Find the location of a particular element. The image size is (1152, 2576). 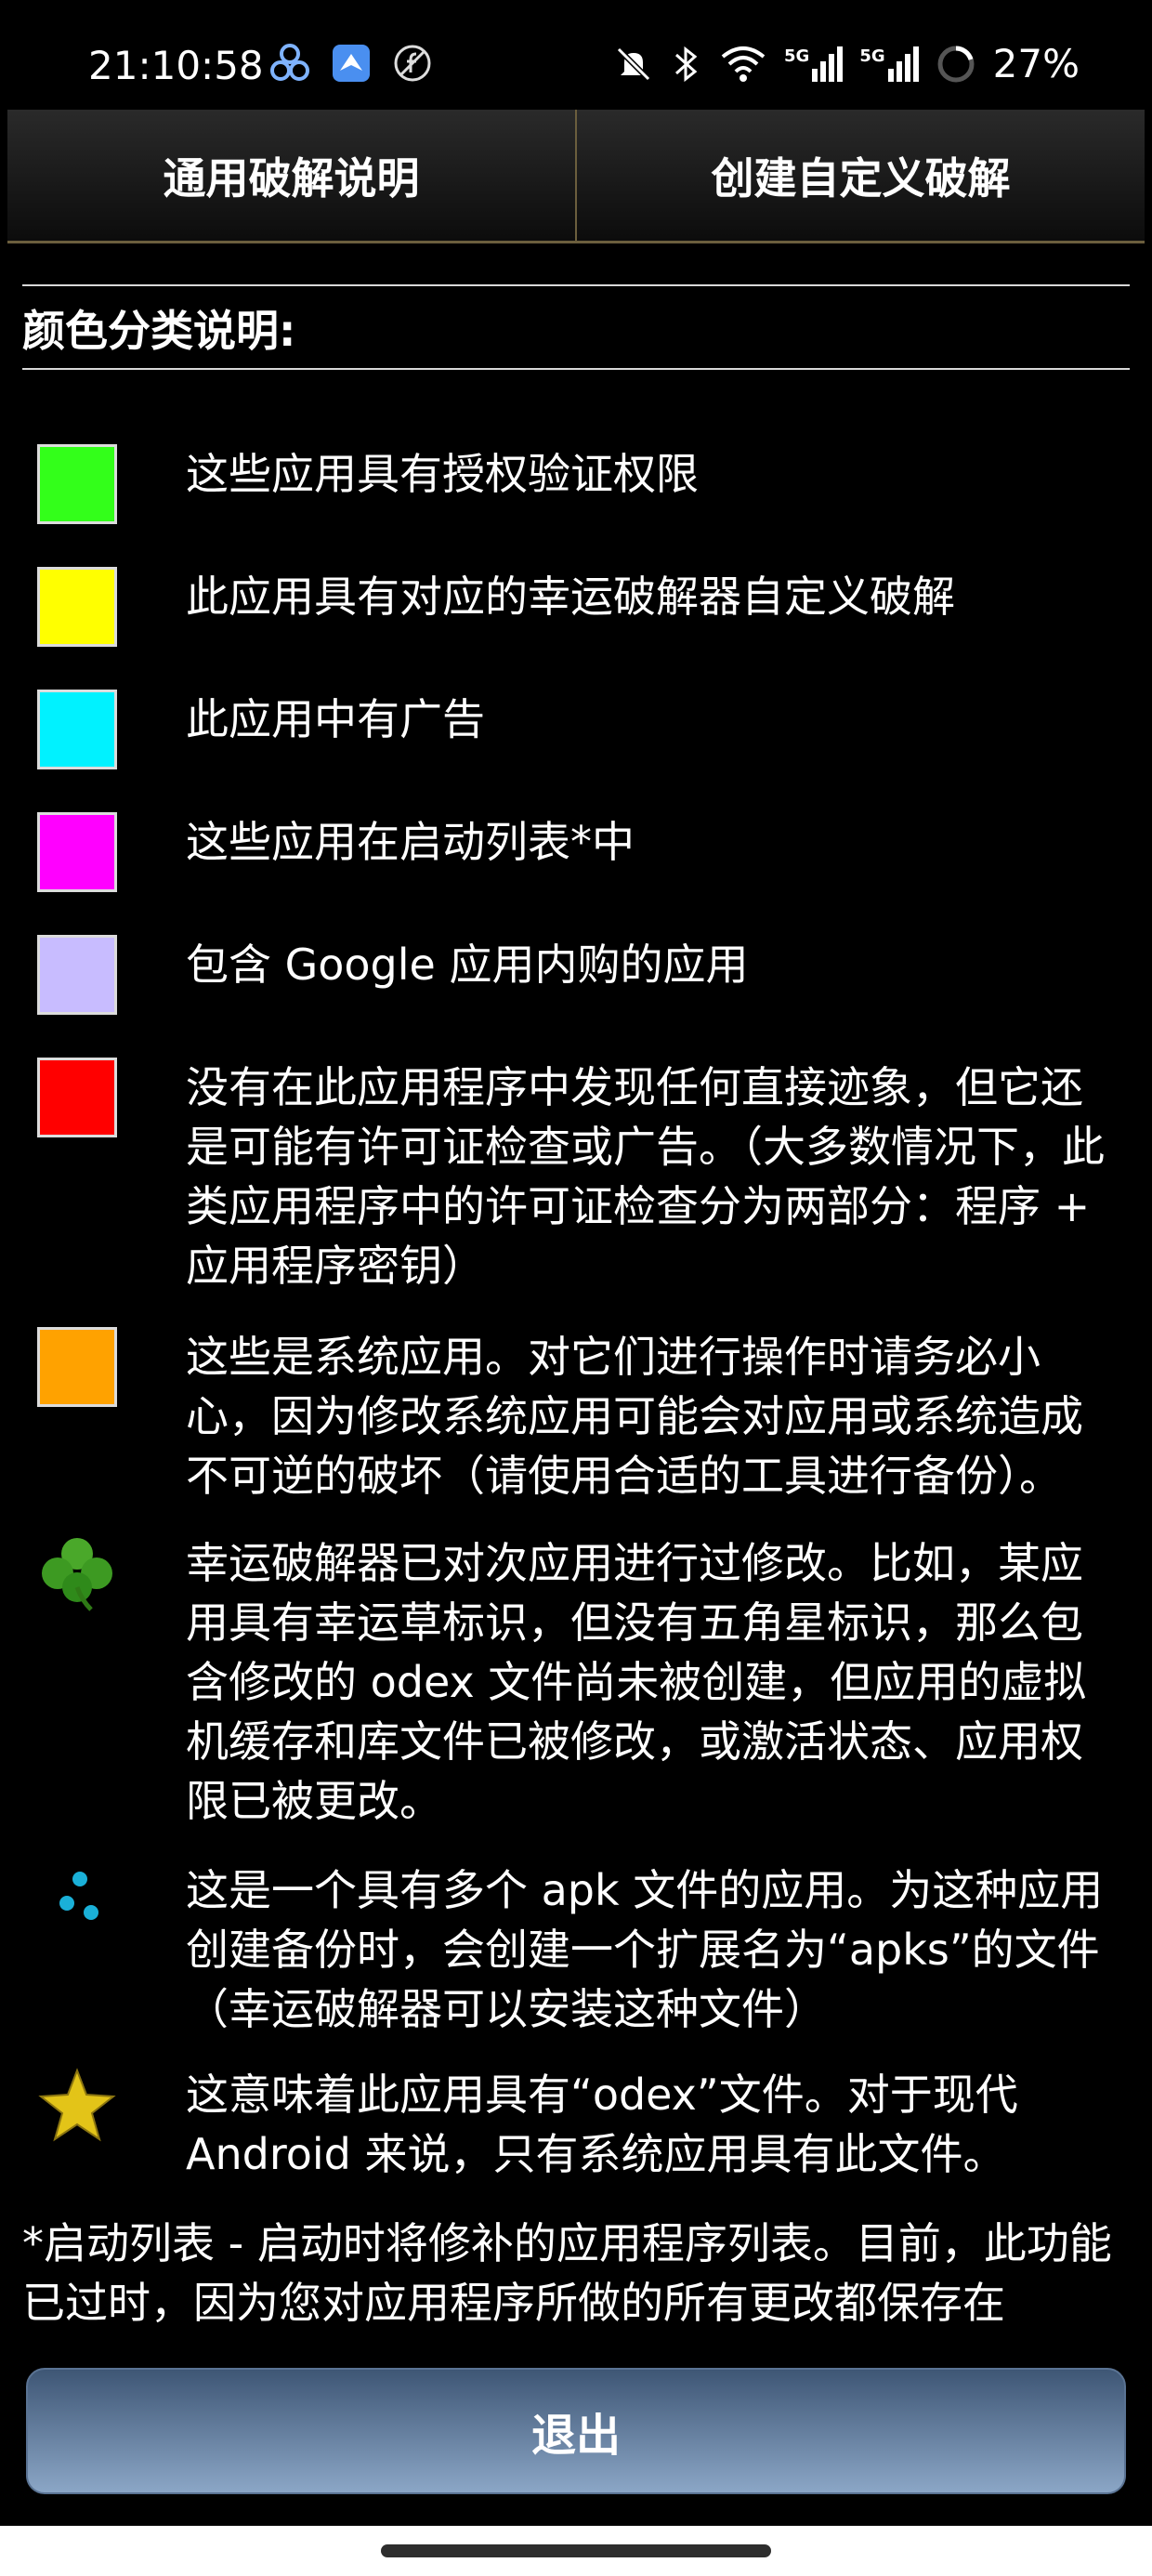

tab-create-custom-patch: 创建自定义破解 is located at coordinates (860, 175).